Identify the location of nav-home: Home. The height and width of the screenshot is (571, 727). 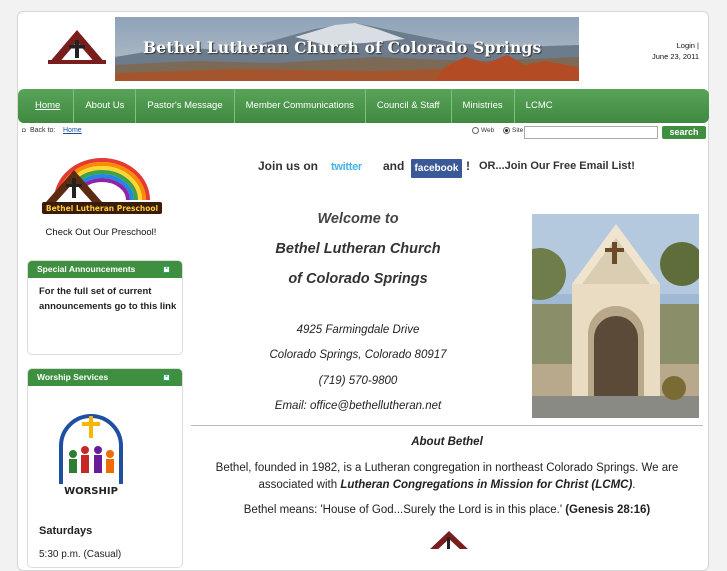
(48, 106).